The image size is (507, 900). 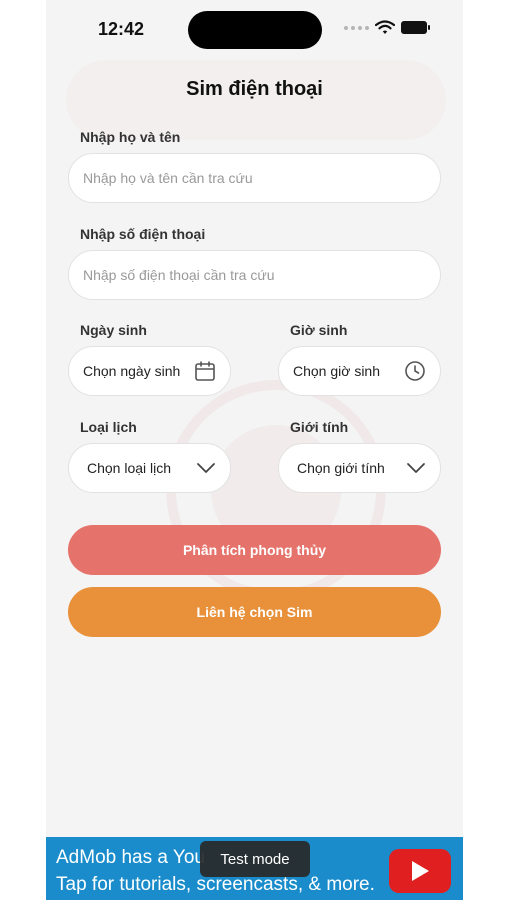 What do you see at coordinates (341, 468) in the screenshot?
I see `gender-value: Chọn giới tính` at bounding box center [341, 468].